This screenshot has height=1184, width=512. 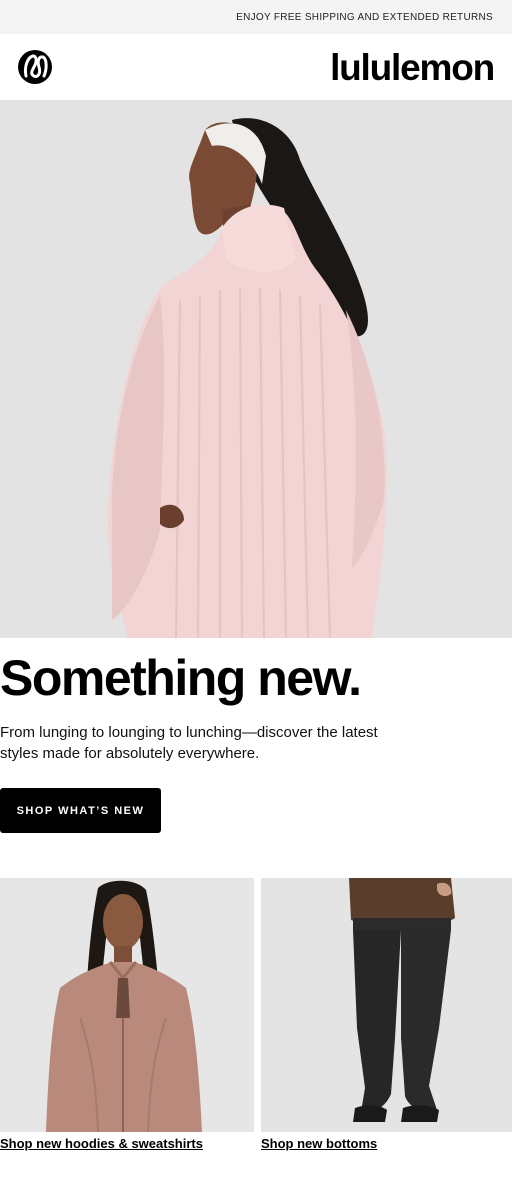 I want to click on promo-bar: ENJOY FREE SHIPPING AND EXTENDED RETURNS, so click(x=256, y=17).